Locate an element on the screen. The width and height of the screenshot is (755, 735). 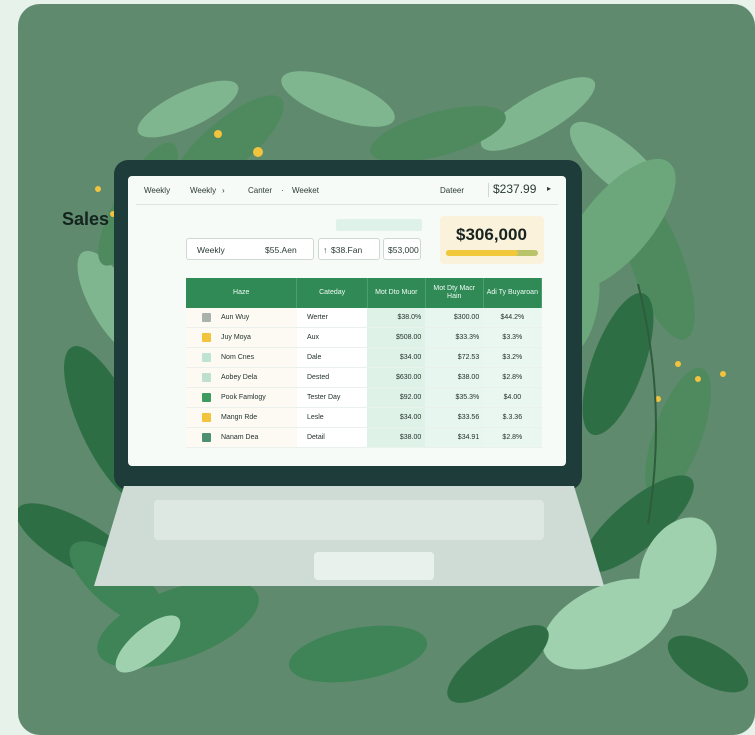
table-row: Nom Cnes Dale $34.00 $72.53 $3.2% is located at coordinates (364, 357).